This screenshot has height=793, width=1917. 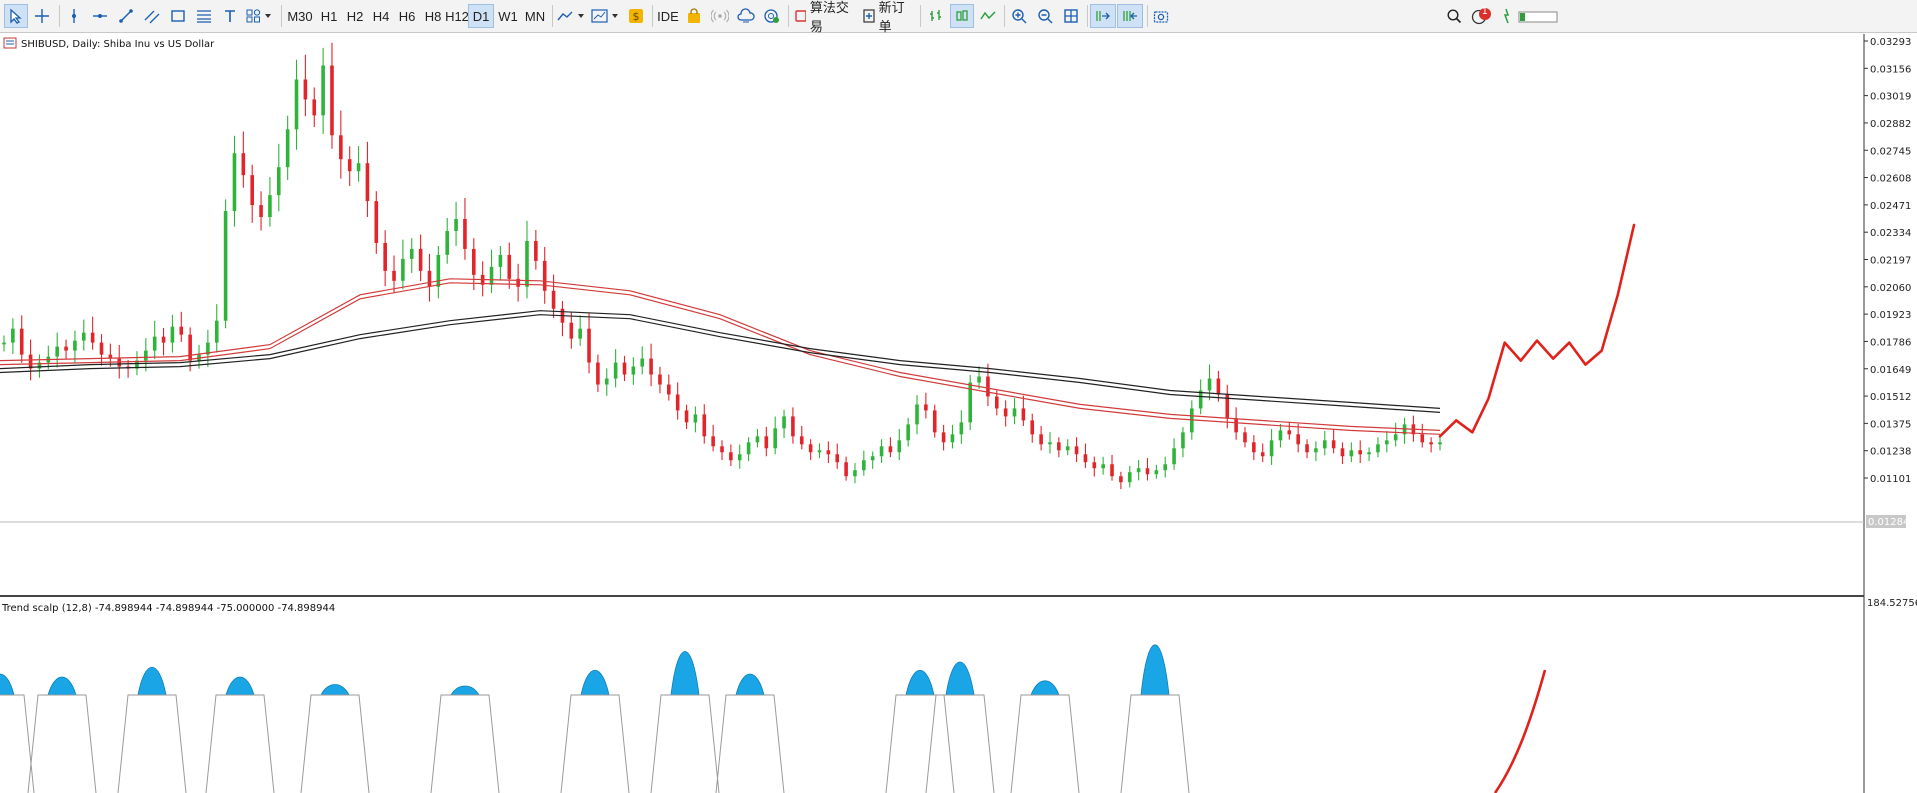 What do you see at coordinates (668, 16) in the screenshot?
I see `ide-button: IDE` at bounding box center [668, 16].